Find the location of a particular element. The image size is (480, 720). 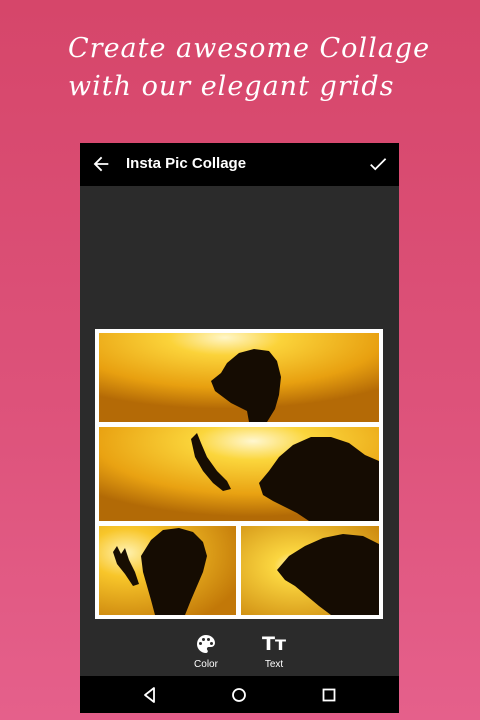

nav-recents-icon is located at coordinates (329, 695).